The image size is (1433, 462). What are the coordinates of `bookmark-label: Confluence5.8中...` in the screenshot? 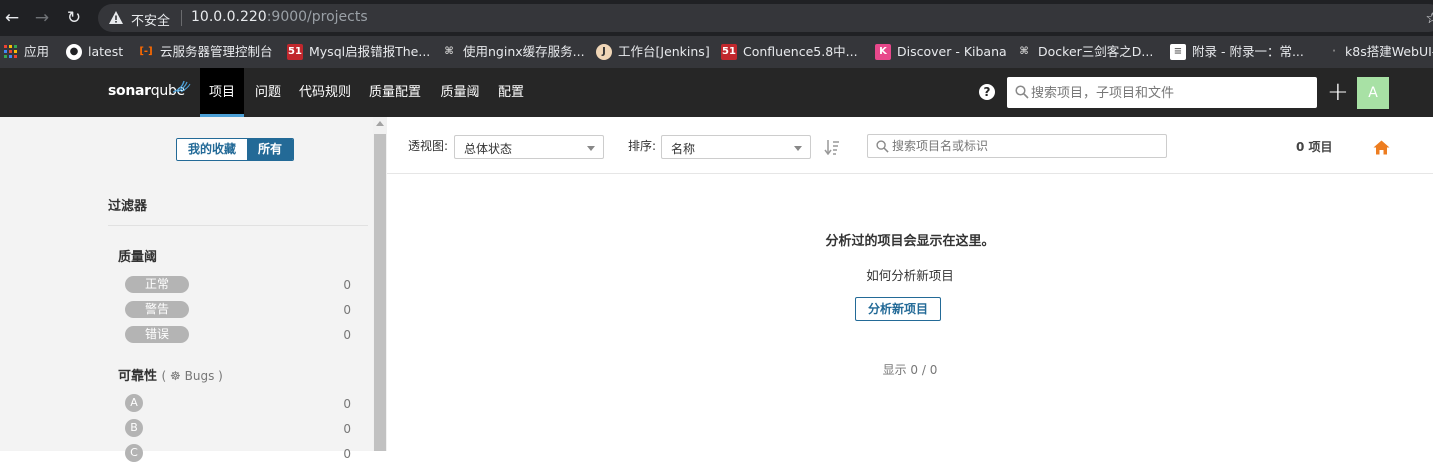 It's located at (800, 51).